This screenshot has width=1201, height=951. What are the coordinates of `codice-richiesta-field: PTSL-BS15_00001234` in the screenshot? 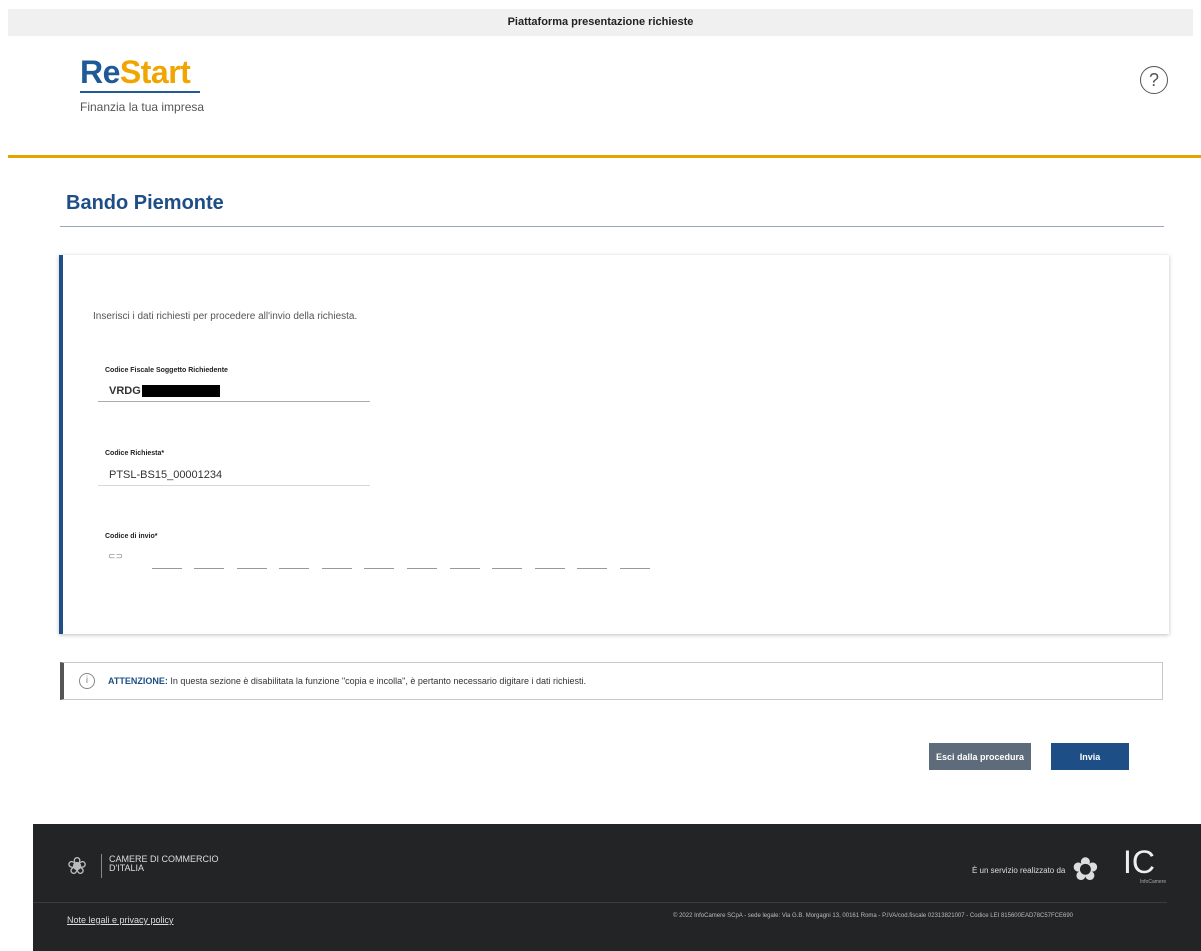 It's located at (234, 475).